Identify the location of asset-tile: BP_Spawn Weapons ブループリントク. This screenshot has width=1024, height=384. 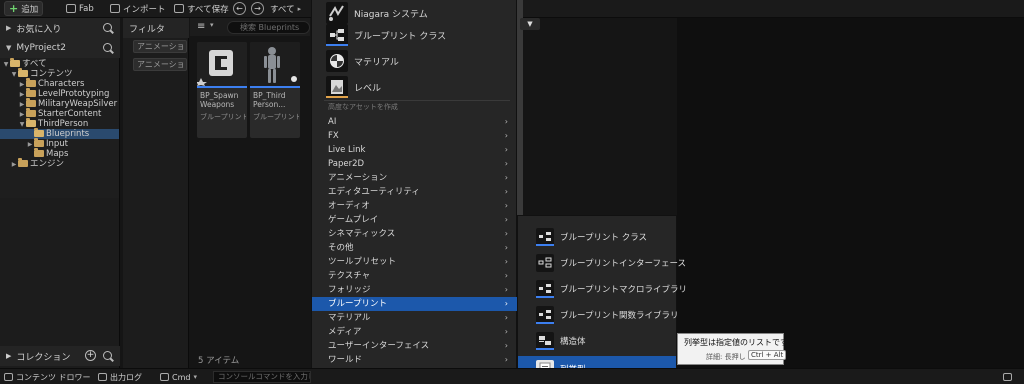
(222, 90).